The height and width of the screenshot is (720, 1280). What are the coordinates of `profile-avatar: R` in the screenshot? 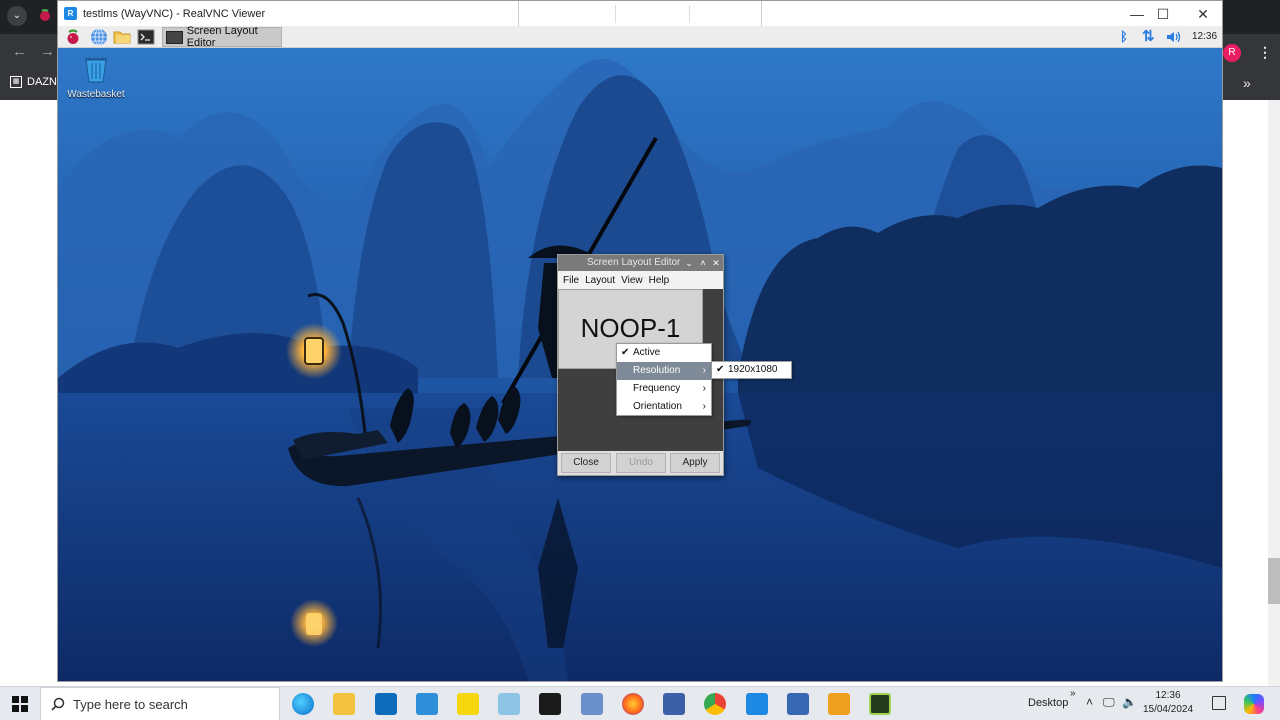 It's located at (1232, 53).